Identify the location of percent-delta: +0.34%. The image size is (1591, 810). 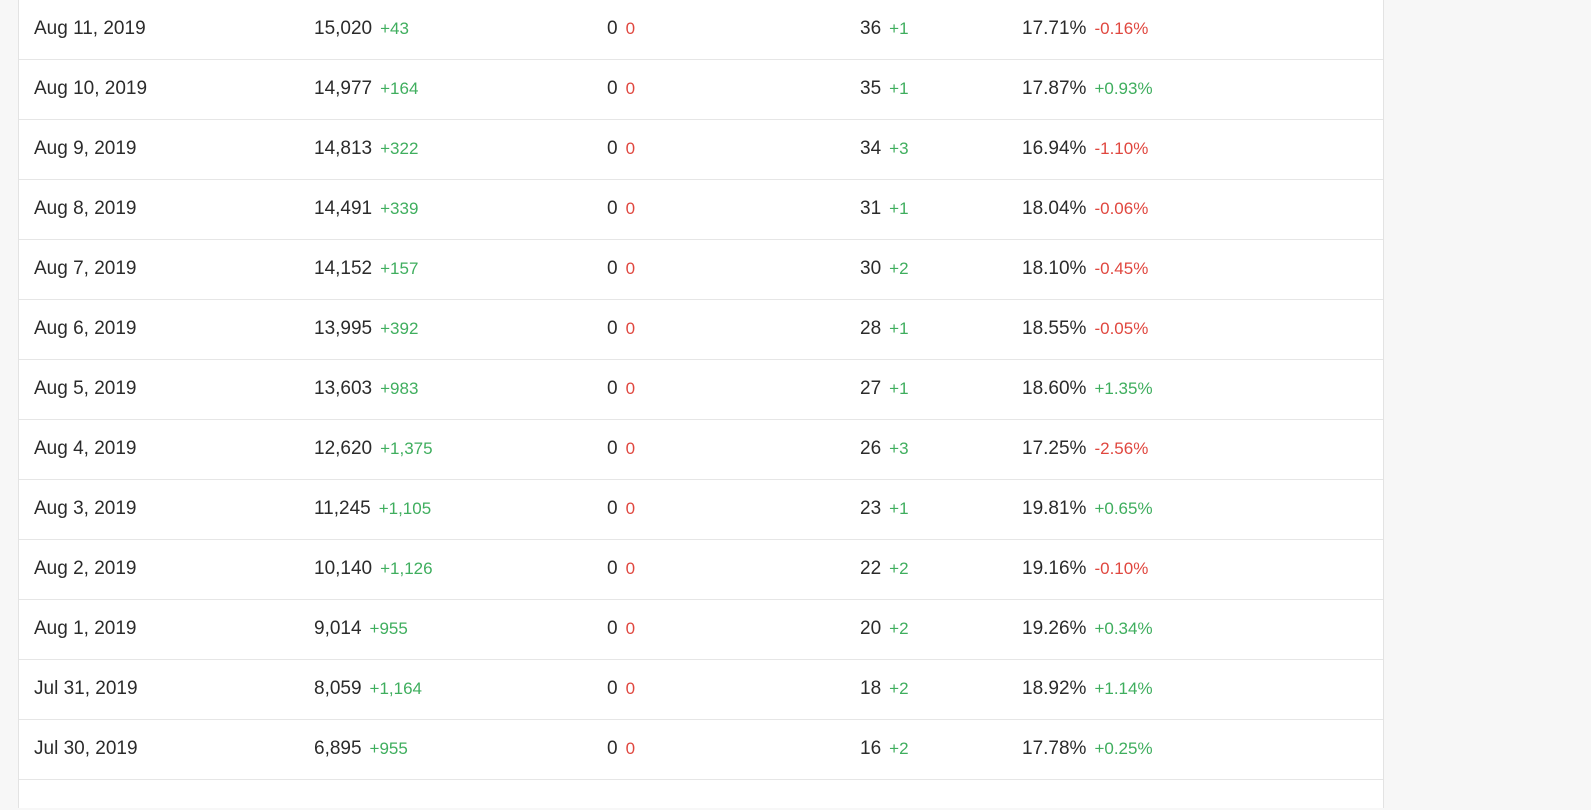
(1123, 628).